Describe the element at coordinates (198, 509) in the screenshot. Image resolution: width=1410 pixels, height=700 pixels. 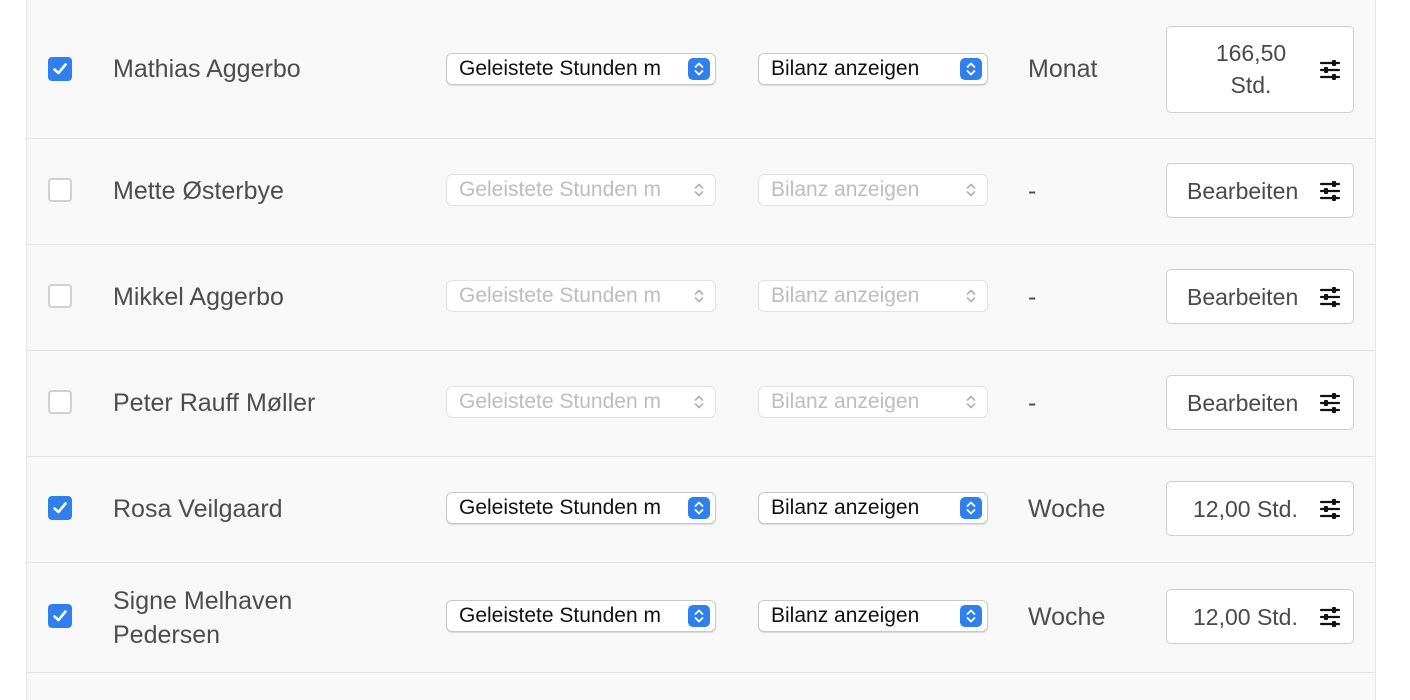
I see `employee-name: Rosa Veilgaard` at that location.